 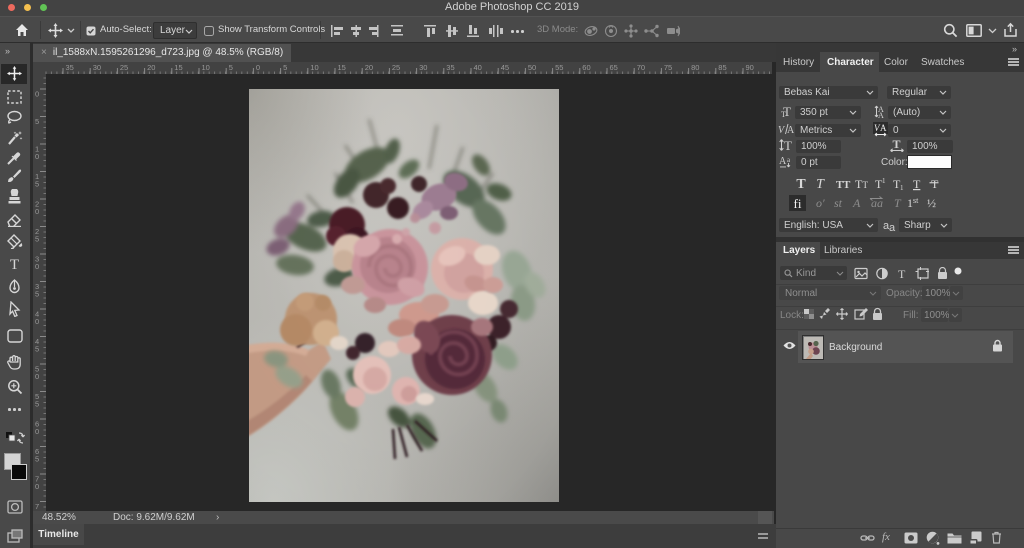 What do you see at coordinates (478, 67) in the screenshot?
I see `svg-text: 40` at bounding box center [478, 67].